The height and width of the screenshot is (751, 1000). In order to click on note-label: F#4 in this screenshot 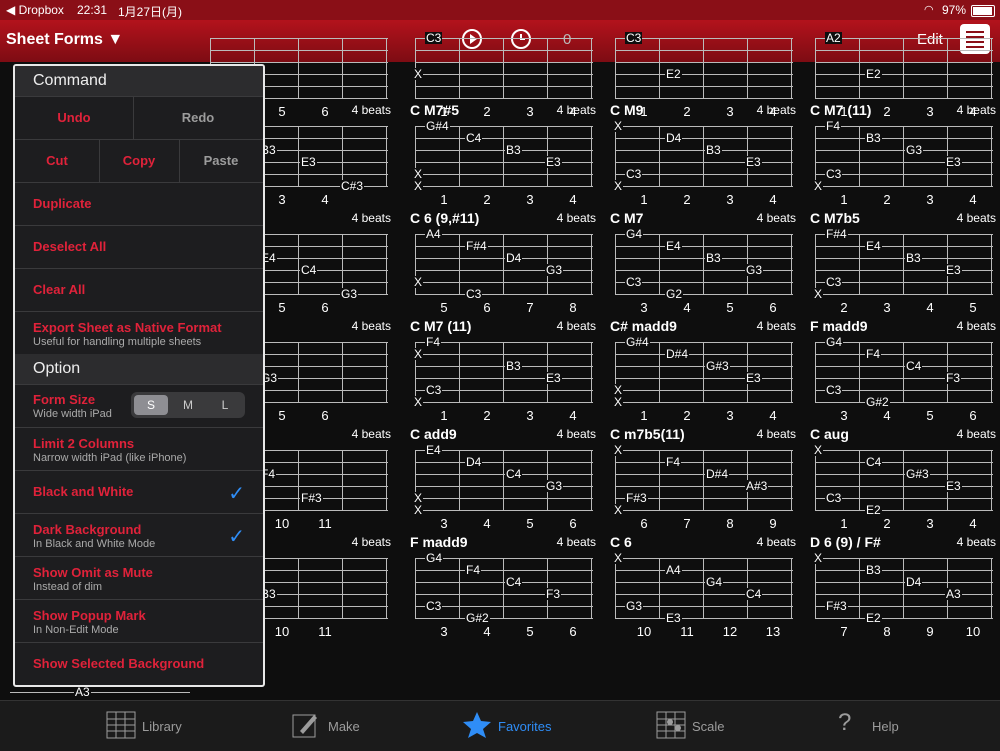, I will do `click(836, 234)`.